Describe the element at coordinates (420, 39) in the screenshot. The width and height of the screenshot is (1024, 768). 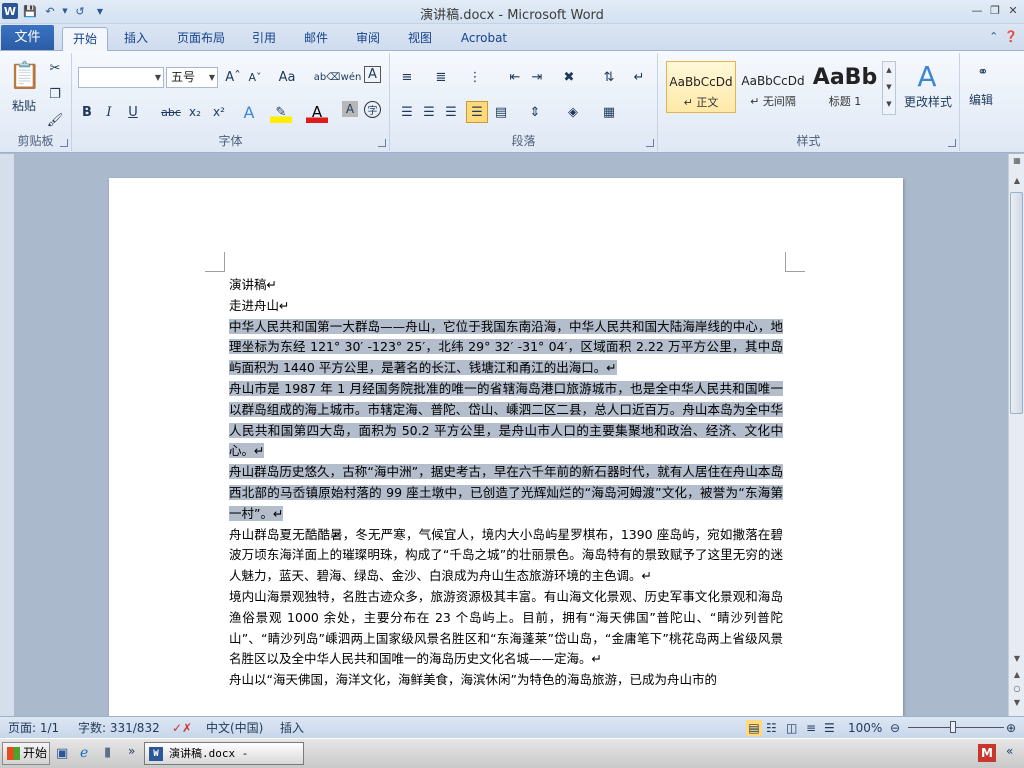
I see `tab-view: 视图` at that location.